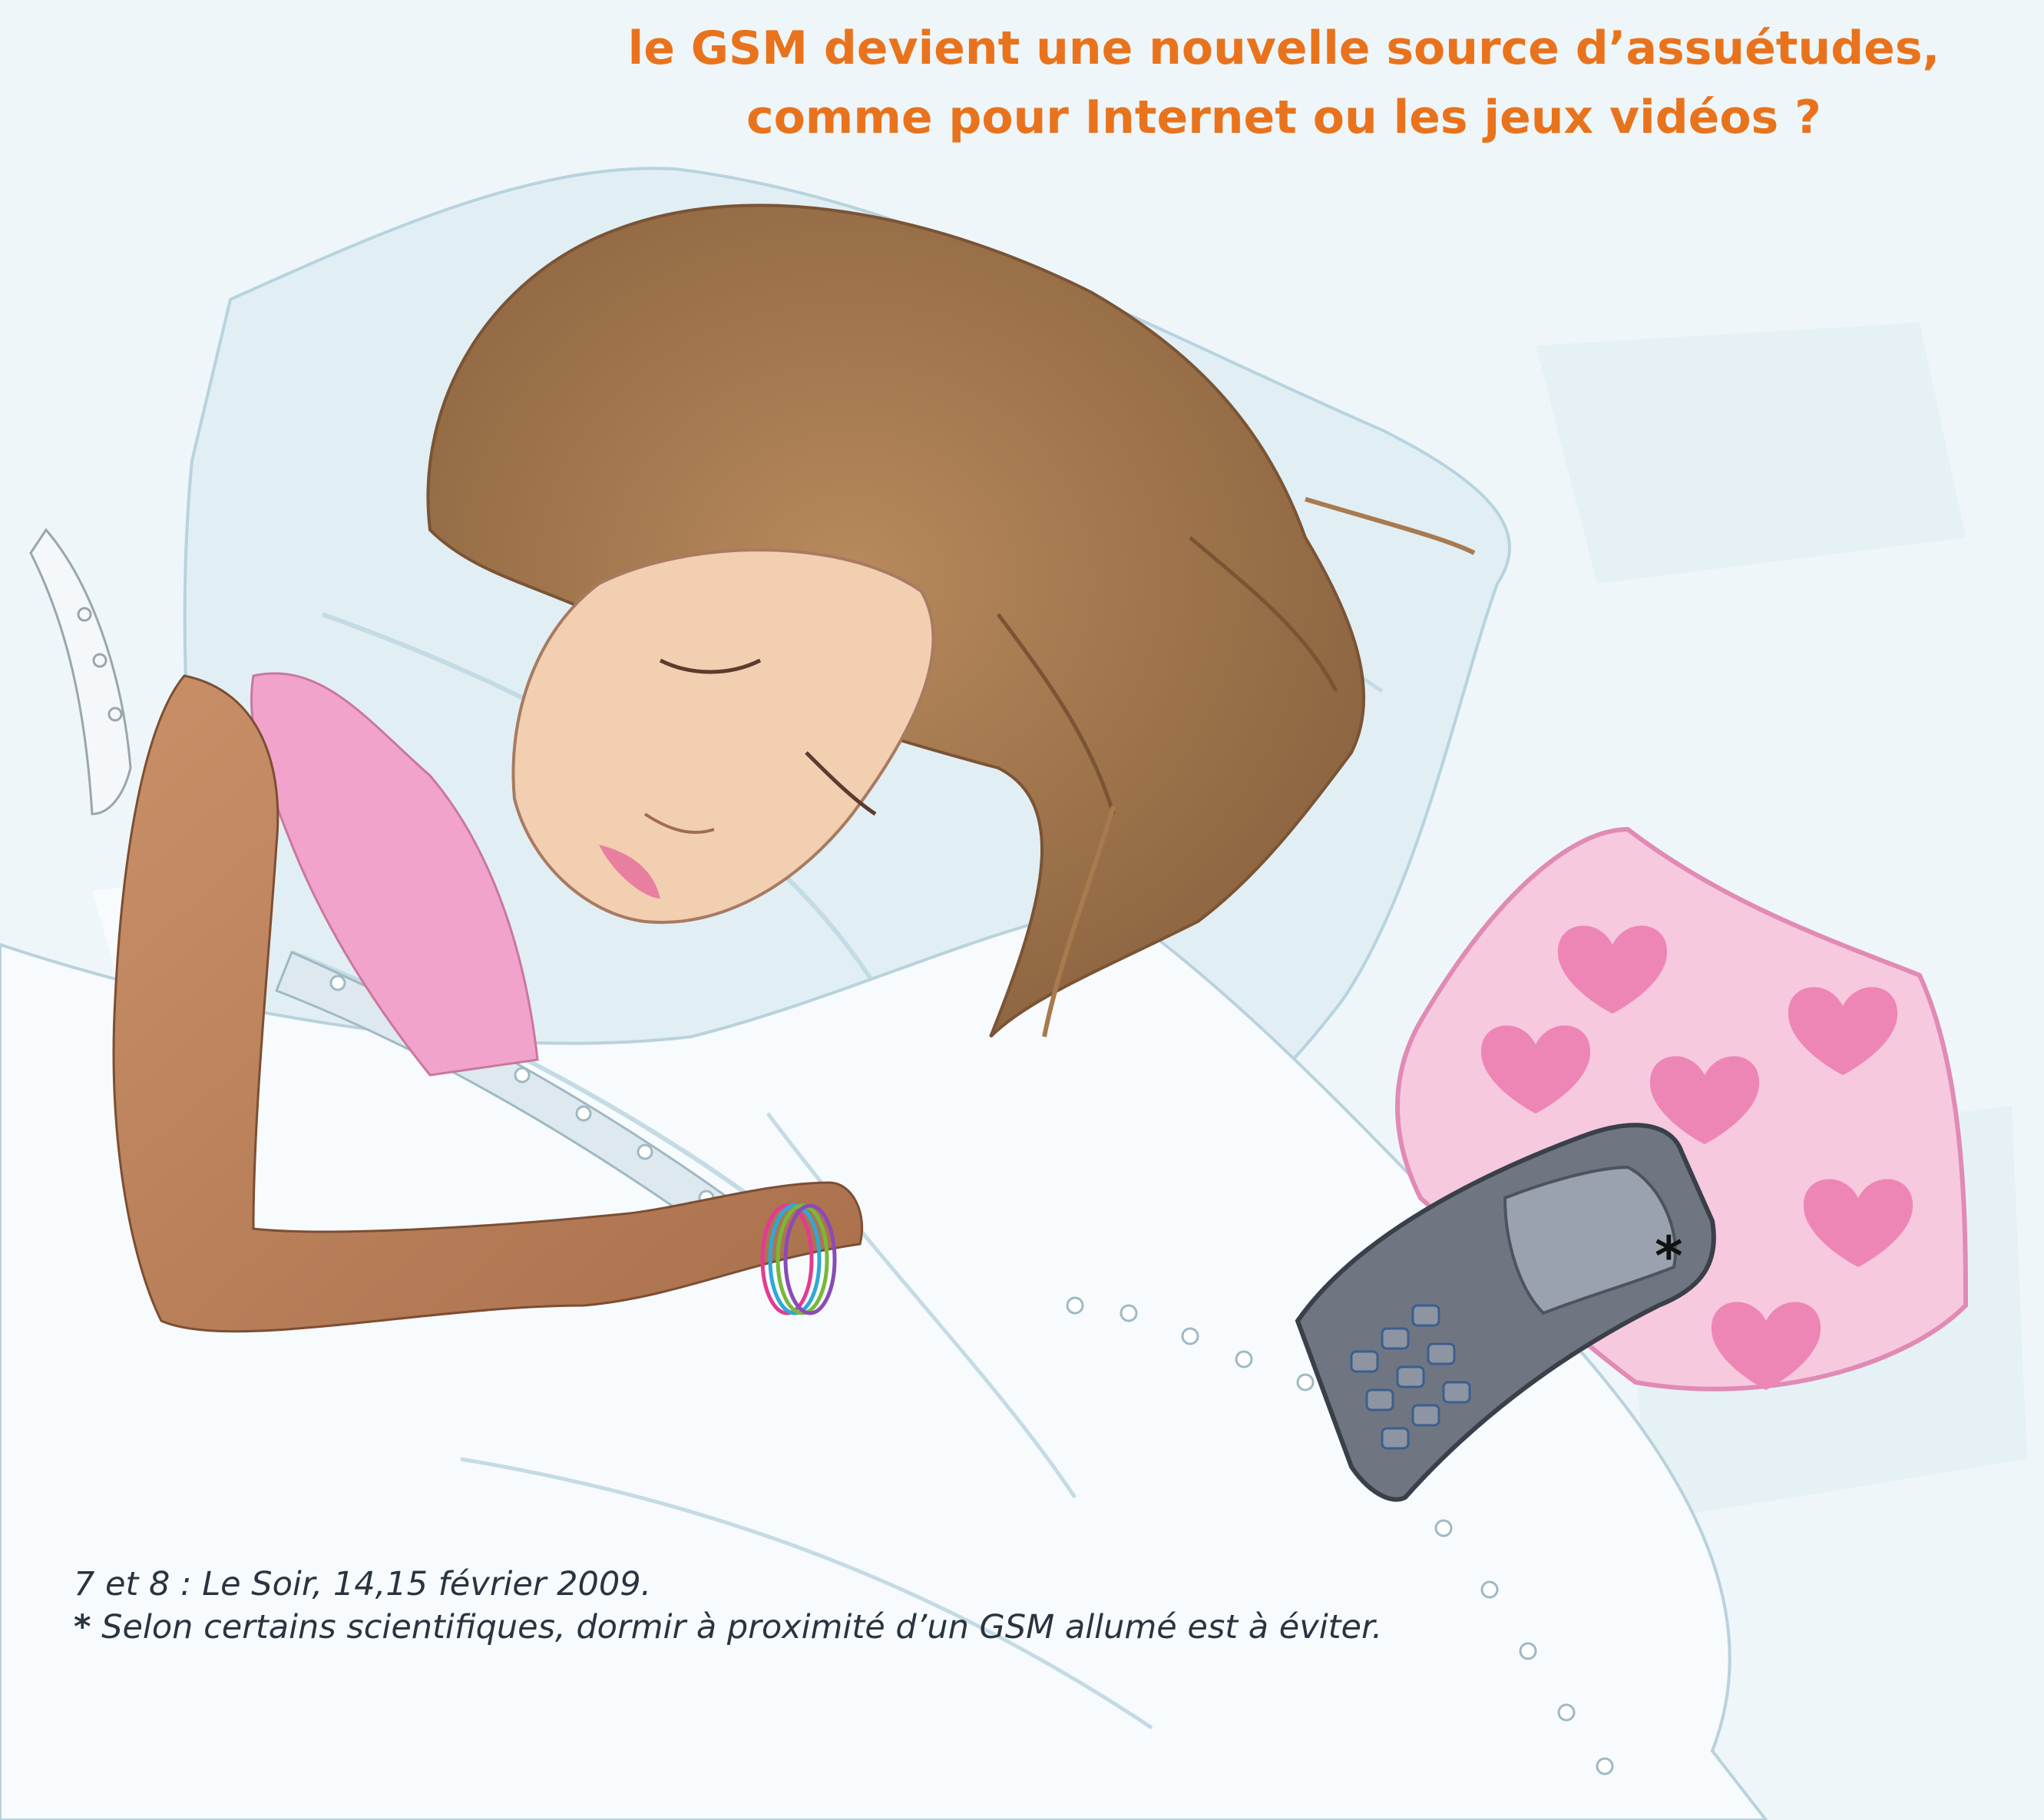 The width and height of the screenshot is (2044, 1820). What do you see at coordinates (1283, 117) in the screenshot?
I see `headline-line-2: comme pour Internet ou les jeux vidéos ?` at bounding box center [1283, 117].